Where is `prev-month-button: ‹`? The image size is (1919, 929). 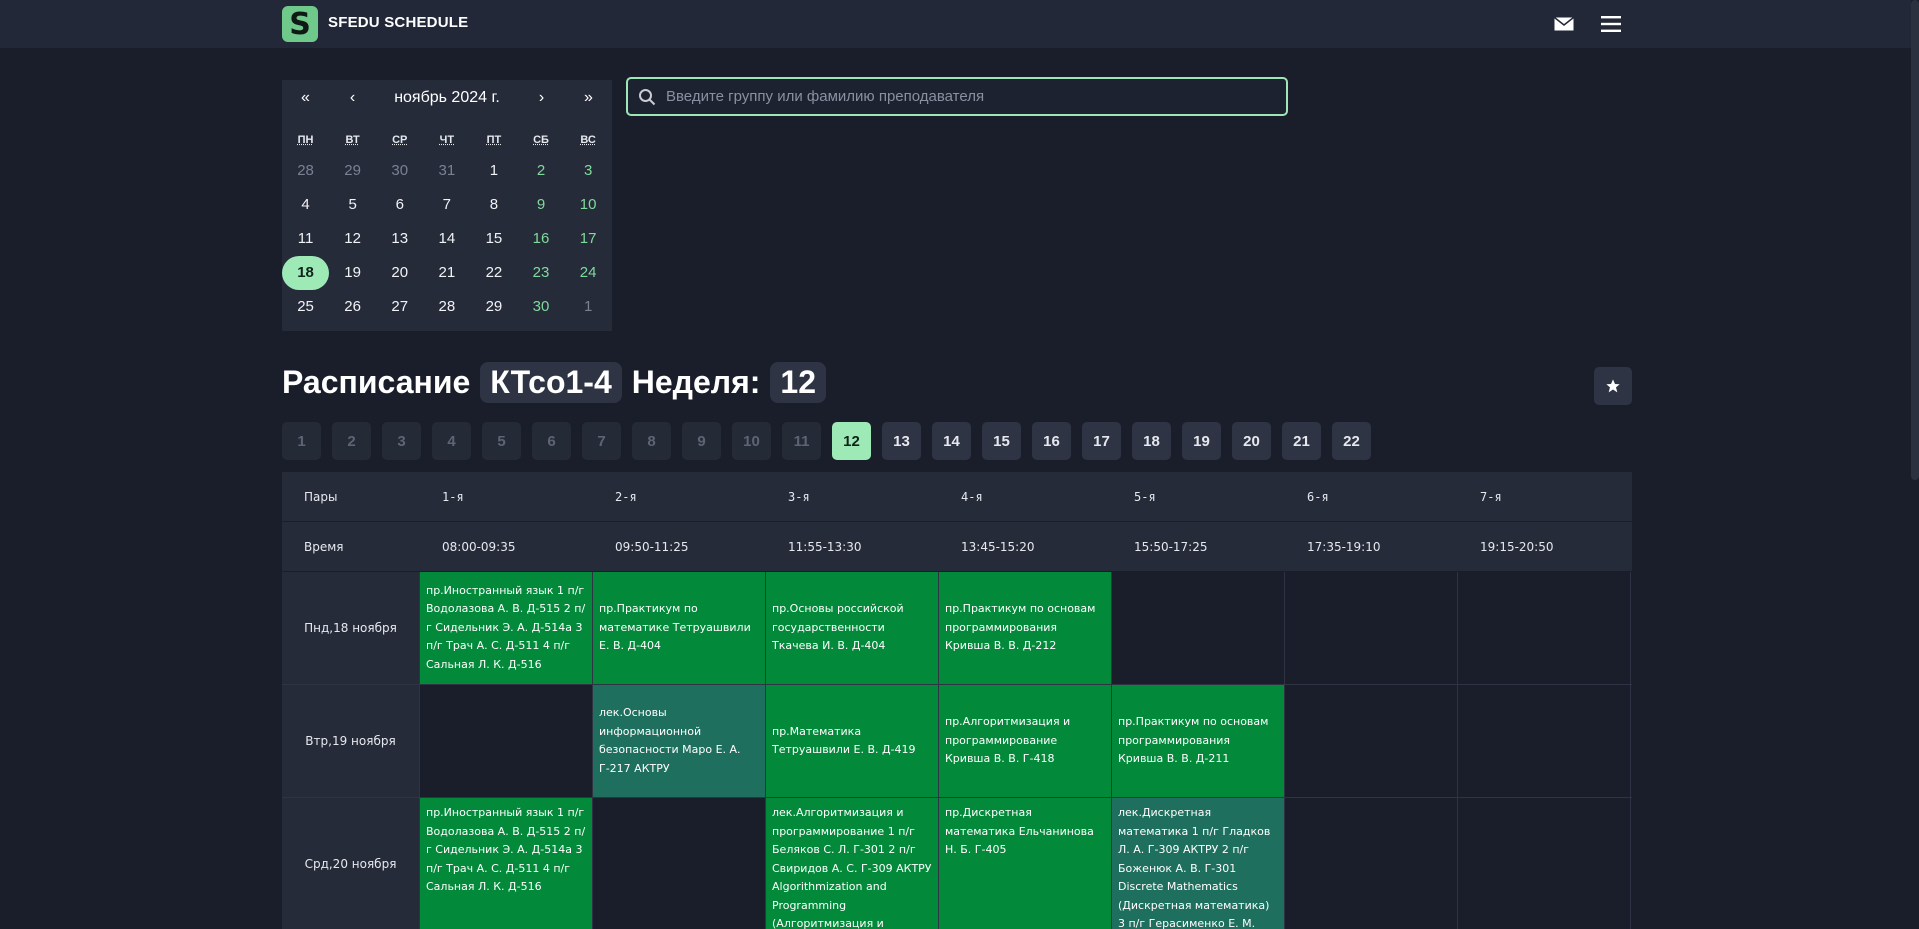 prev-month-button: ‹ is located at coordinates (352, 98).